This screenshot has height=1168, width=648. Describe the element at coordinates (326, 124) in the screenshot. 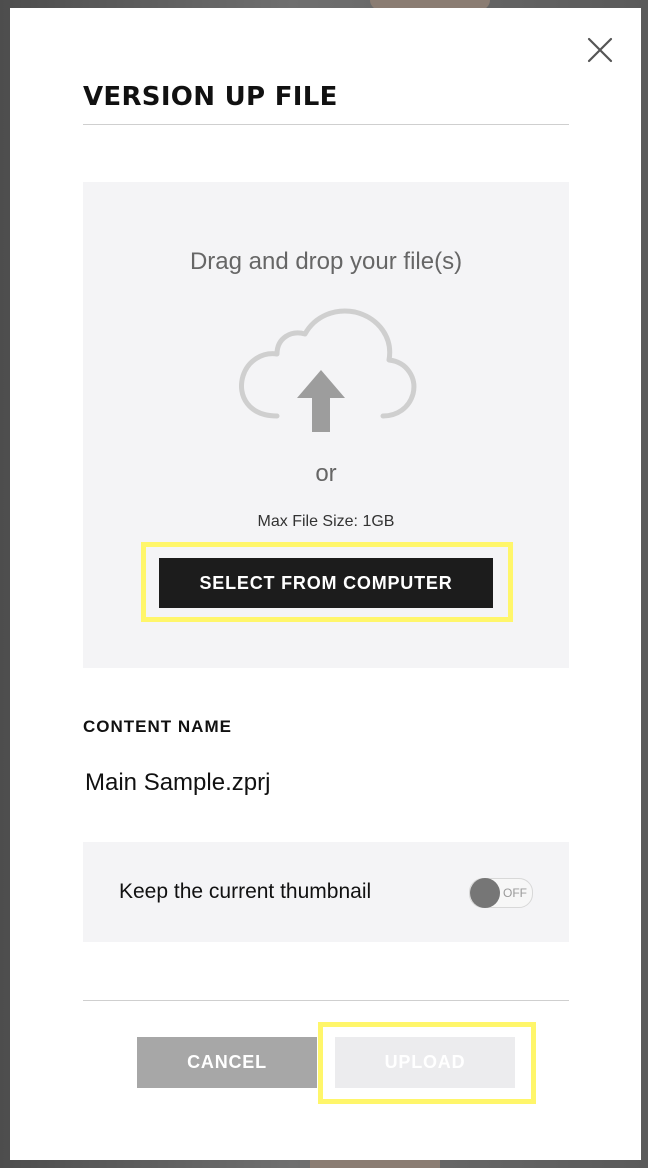

I see `title-divider` at that location.